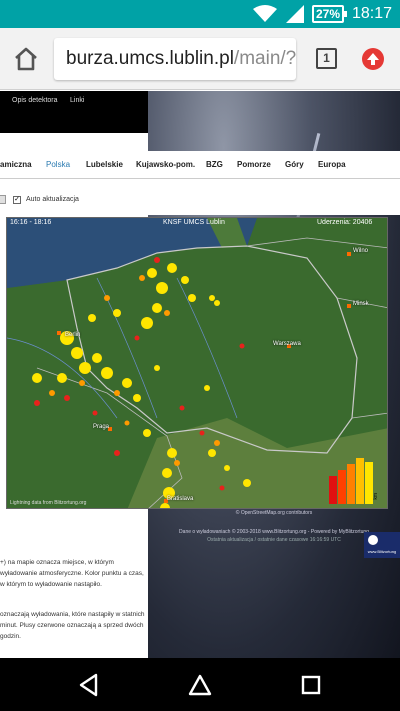  I want to click on blitzortung-badge: www.Blitzortung, so click(382, 545).